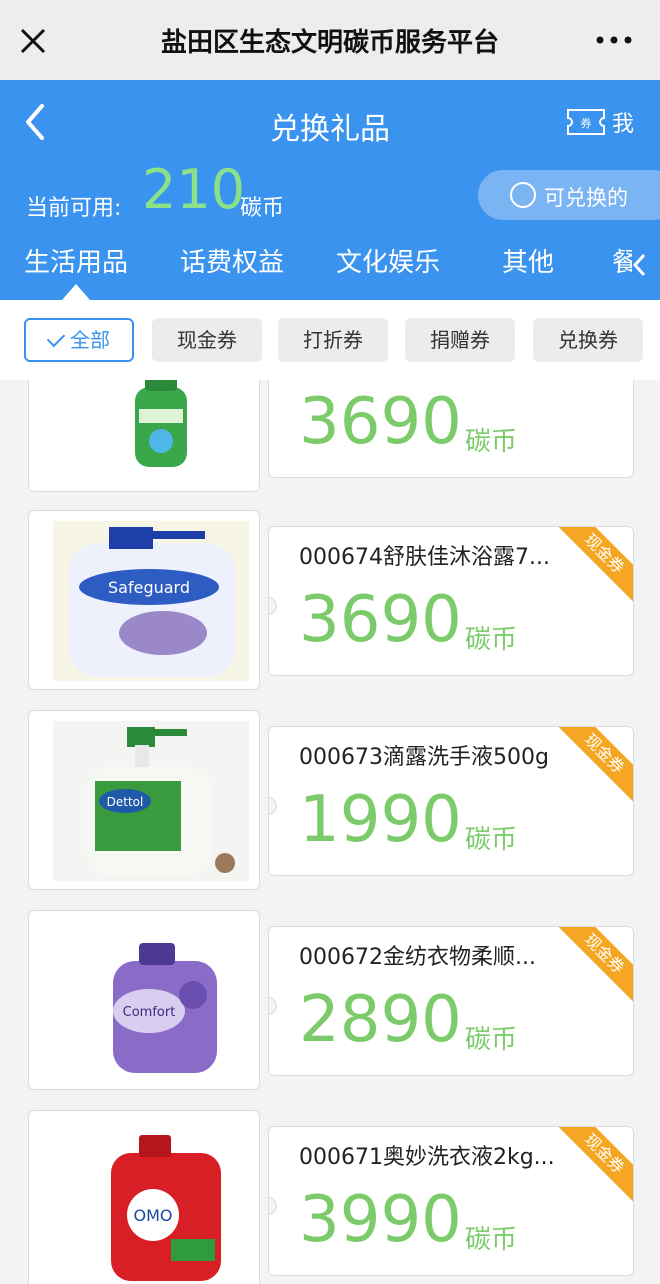 The height and width of the screenshot is (1284, 660). Describe the element at coordinates (330, 129) in the screenshot. I see `page-title: 兑换礼品` at that location.